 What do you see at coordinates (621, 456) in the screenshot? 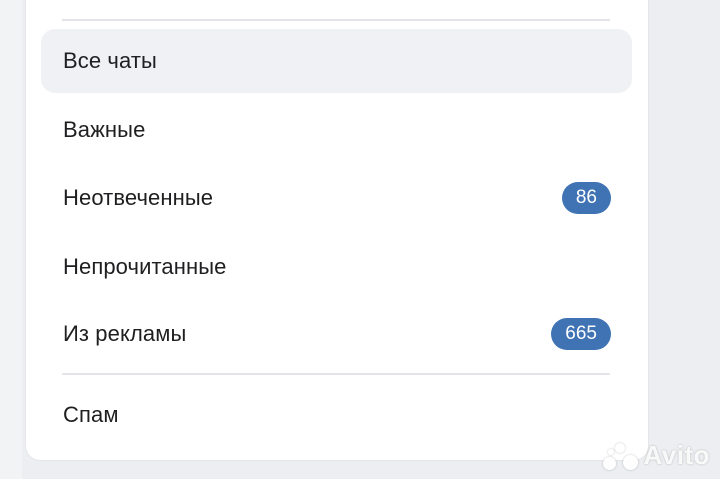
I see `avito-logo-icon` at bounding box center [621, 456].